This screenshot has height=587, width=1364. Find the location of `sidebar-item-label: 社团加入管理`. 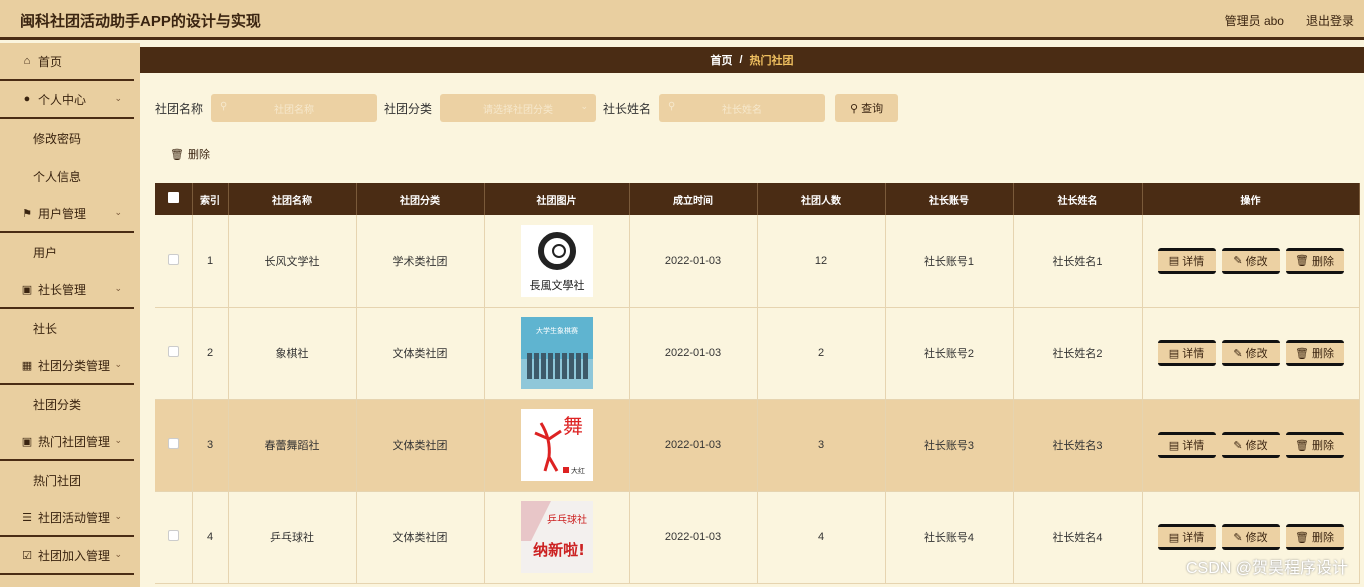

sidebar-item-label: 社团加入管理 is located at coordinates (74, 555).